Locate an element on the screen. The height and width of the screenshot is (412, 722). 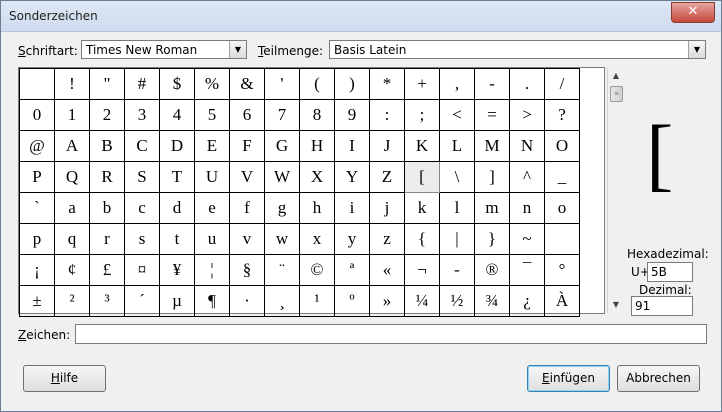
character-cell: i is located at coordinates (352, 208).